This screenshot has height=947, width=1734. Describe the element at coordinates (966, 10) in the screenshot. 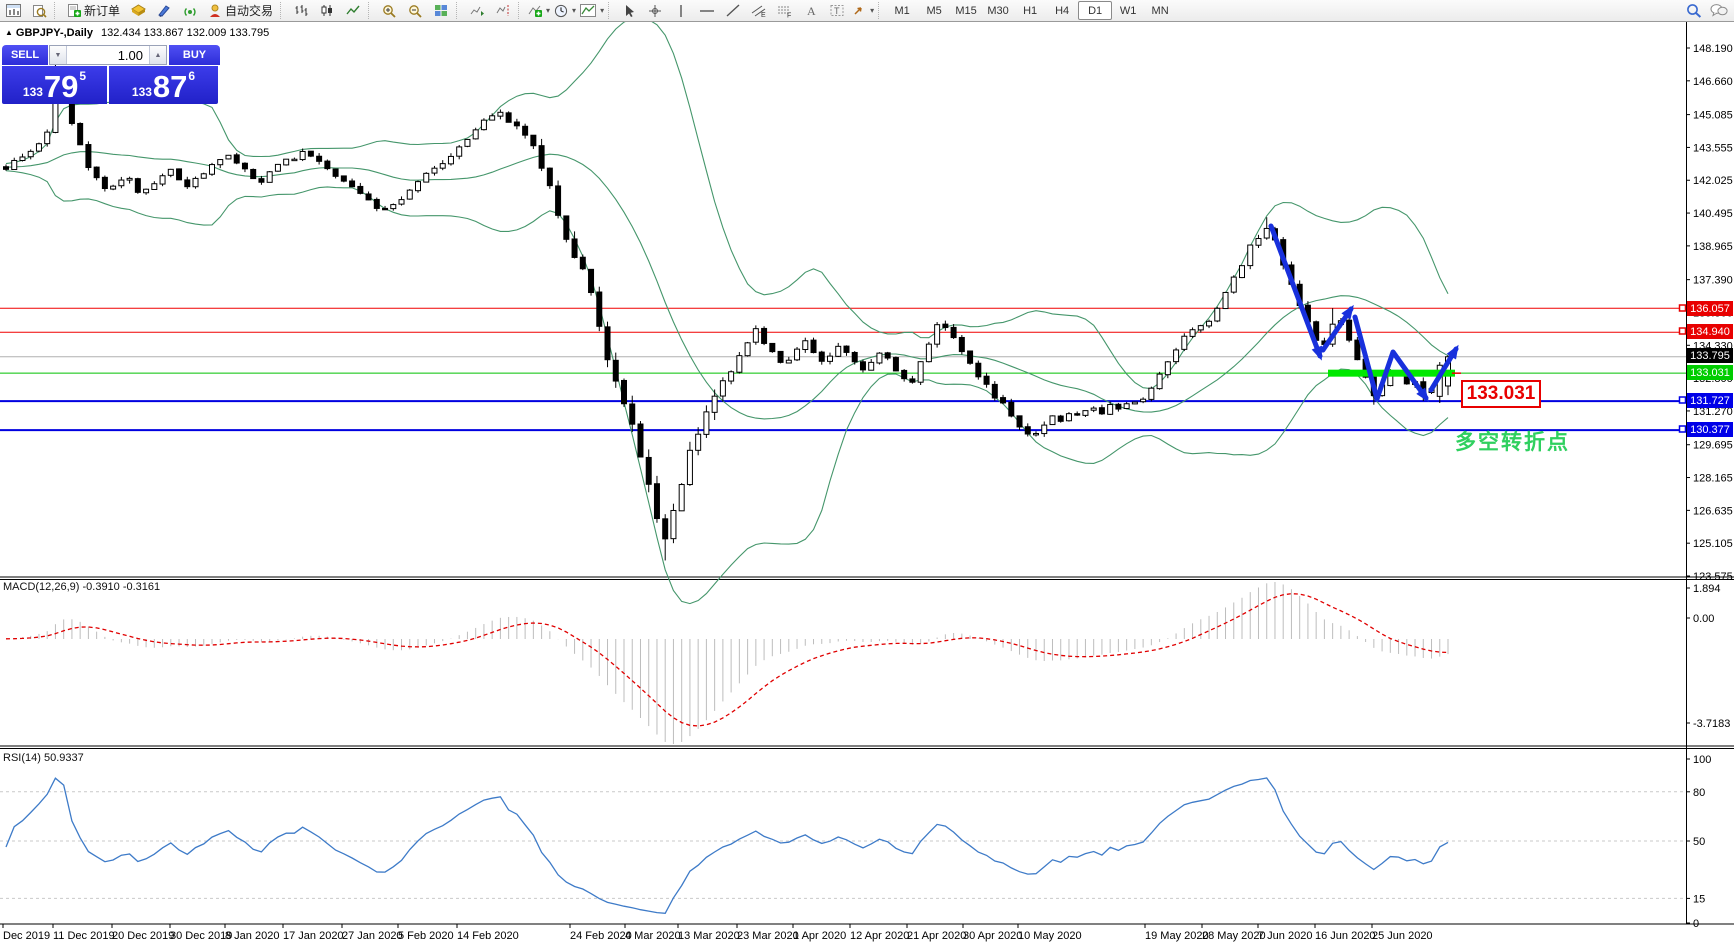

I see `timeframe-M15-button: M15` at that location.